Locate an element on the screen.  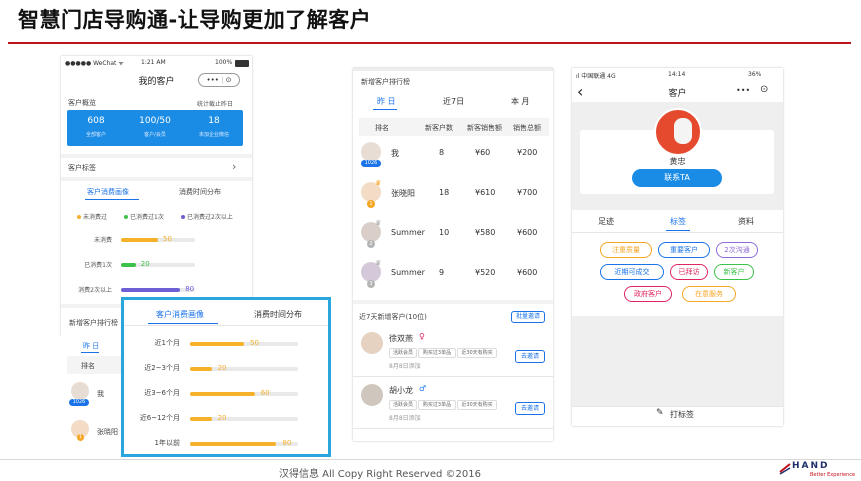
logo-text: HAND is located at coordinates (811, 466).